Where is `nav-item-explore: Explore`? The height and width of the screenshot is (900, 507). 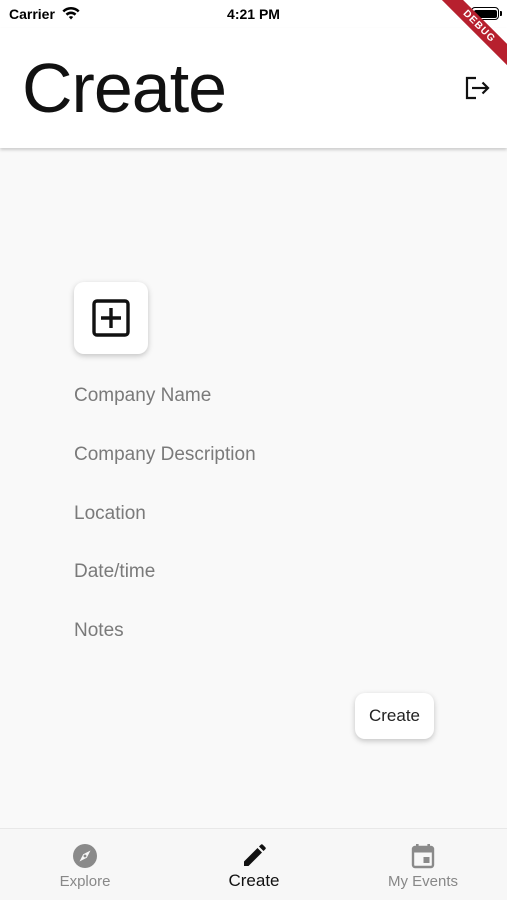
nav-item-explore: Explore is located at coordinates (85, 864).